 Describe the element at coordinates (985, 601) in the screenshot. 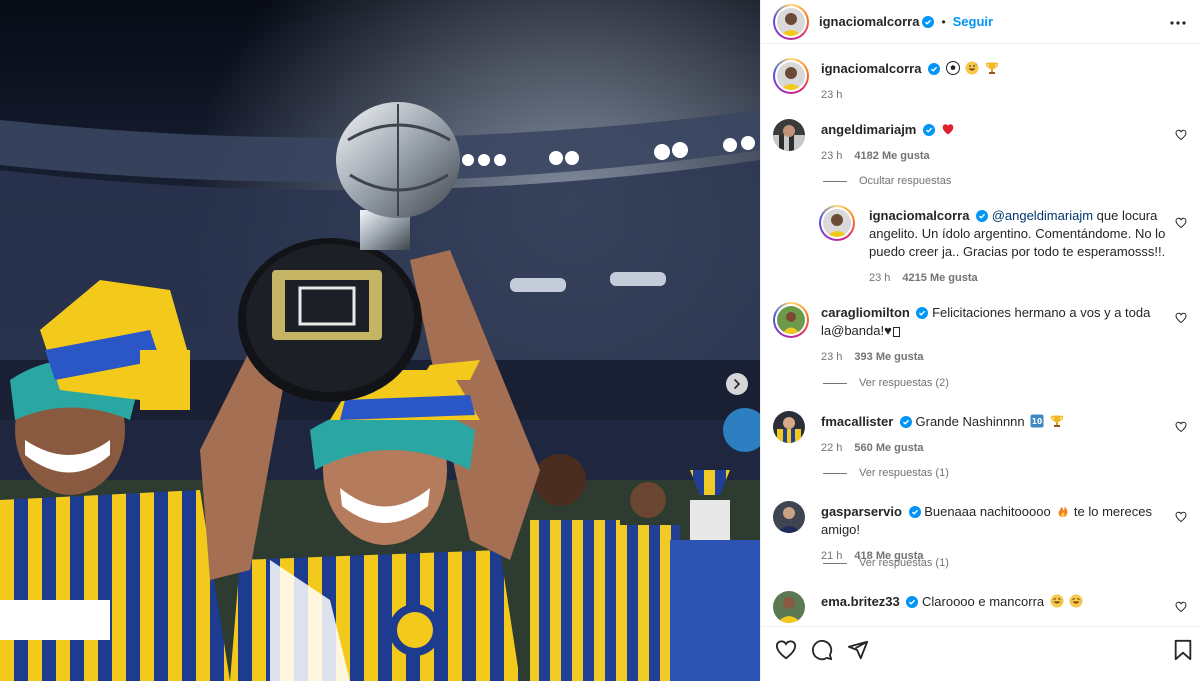

I see `comment-text: Claroooo e mancorra` at that location.